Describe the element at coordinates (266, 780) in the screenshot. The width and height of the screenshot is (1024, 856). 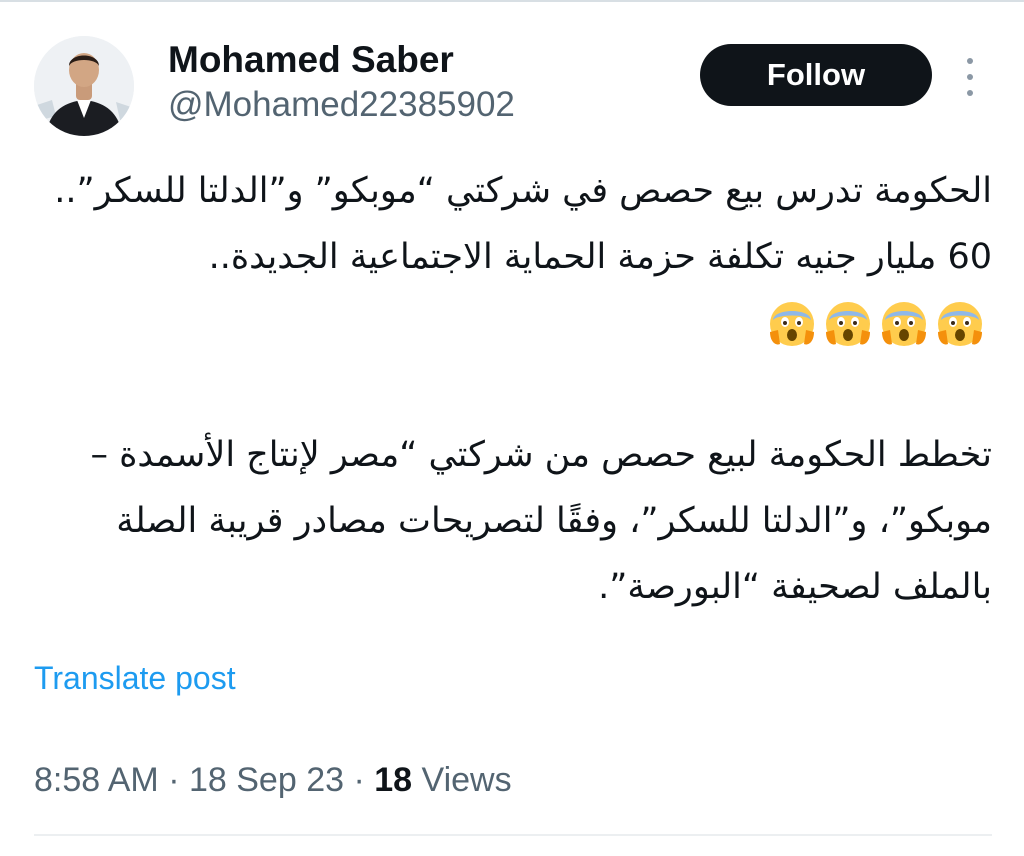
I see `post-date: 18 Sep 23` at that location.